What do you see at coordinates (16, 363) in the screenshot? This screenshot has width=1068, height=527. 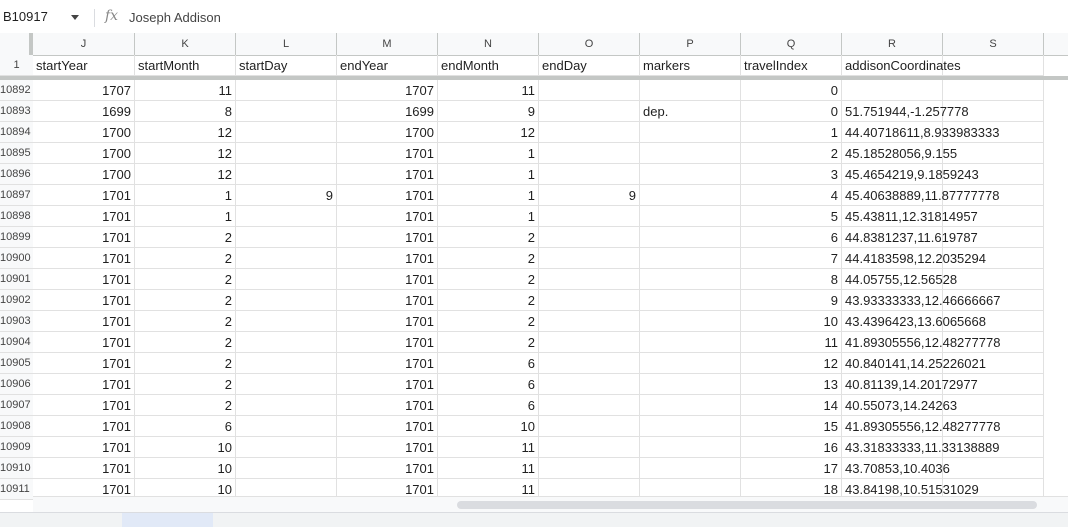 I see `row-header: 10905` at bounding box center [16, 363].